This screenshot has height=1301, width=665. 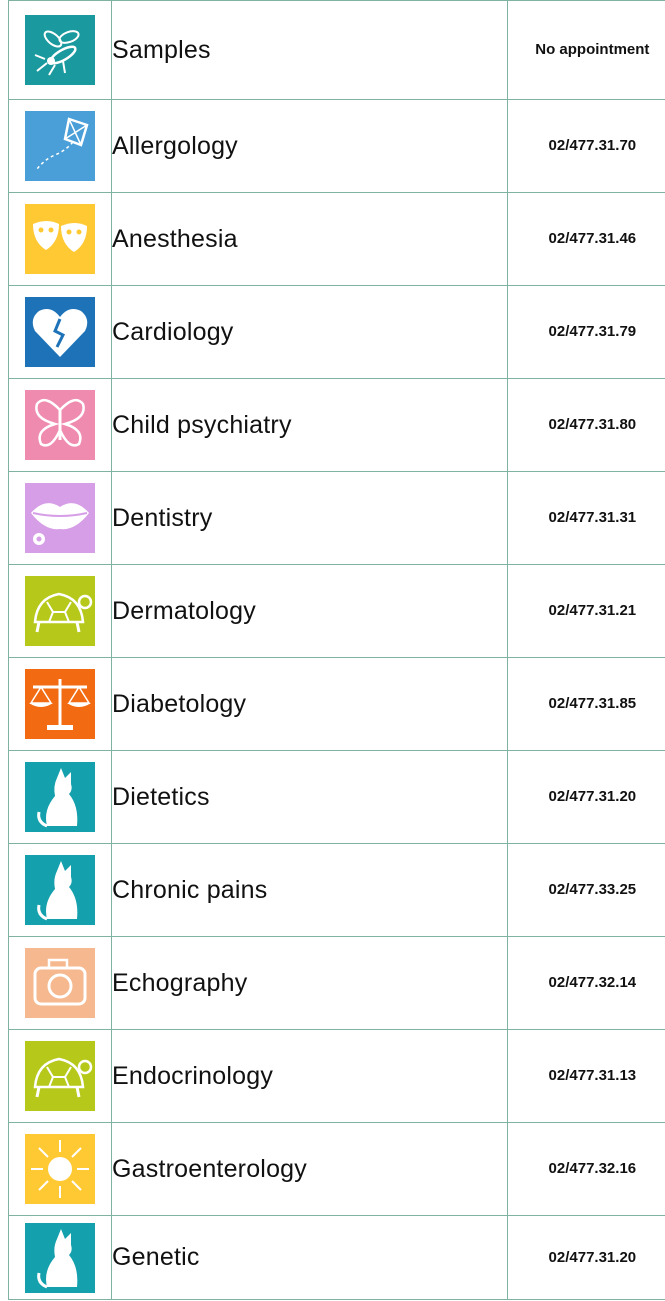 What do you see at coordinates (209, 1168) in the screenshot?
I see `service-name: Gastroenterology` at bounding box center [209, 1168].